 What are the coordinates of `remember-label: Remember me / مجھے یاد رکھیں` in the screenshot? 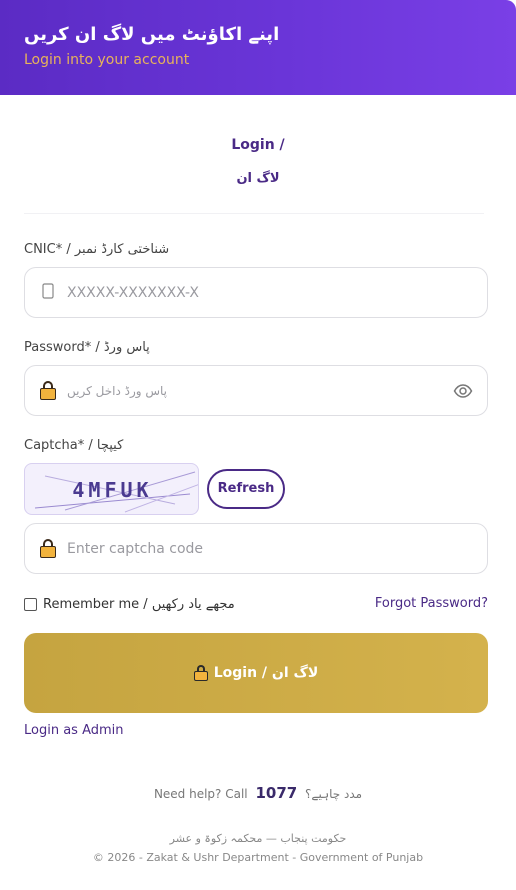 It's located at (139, 604).